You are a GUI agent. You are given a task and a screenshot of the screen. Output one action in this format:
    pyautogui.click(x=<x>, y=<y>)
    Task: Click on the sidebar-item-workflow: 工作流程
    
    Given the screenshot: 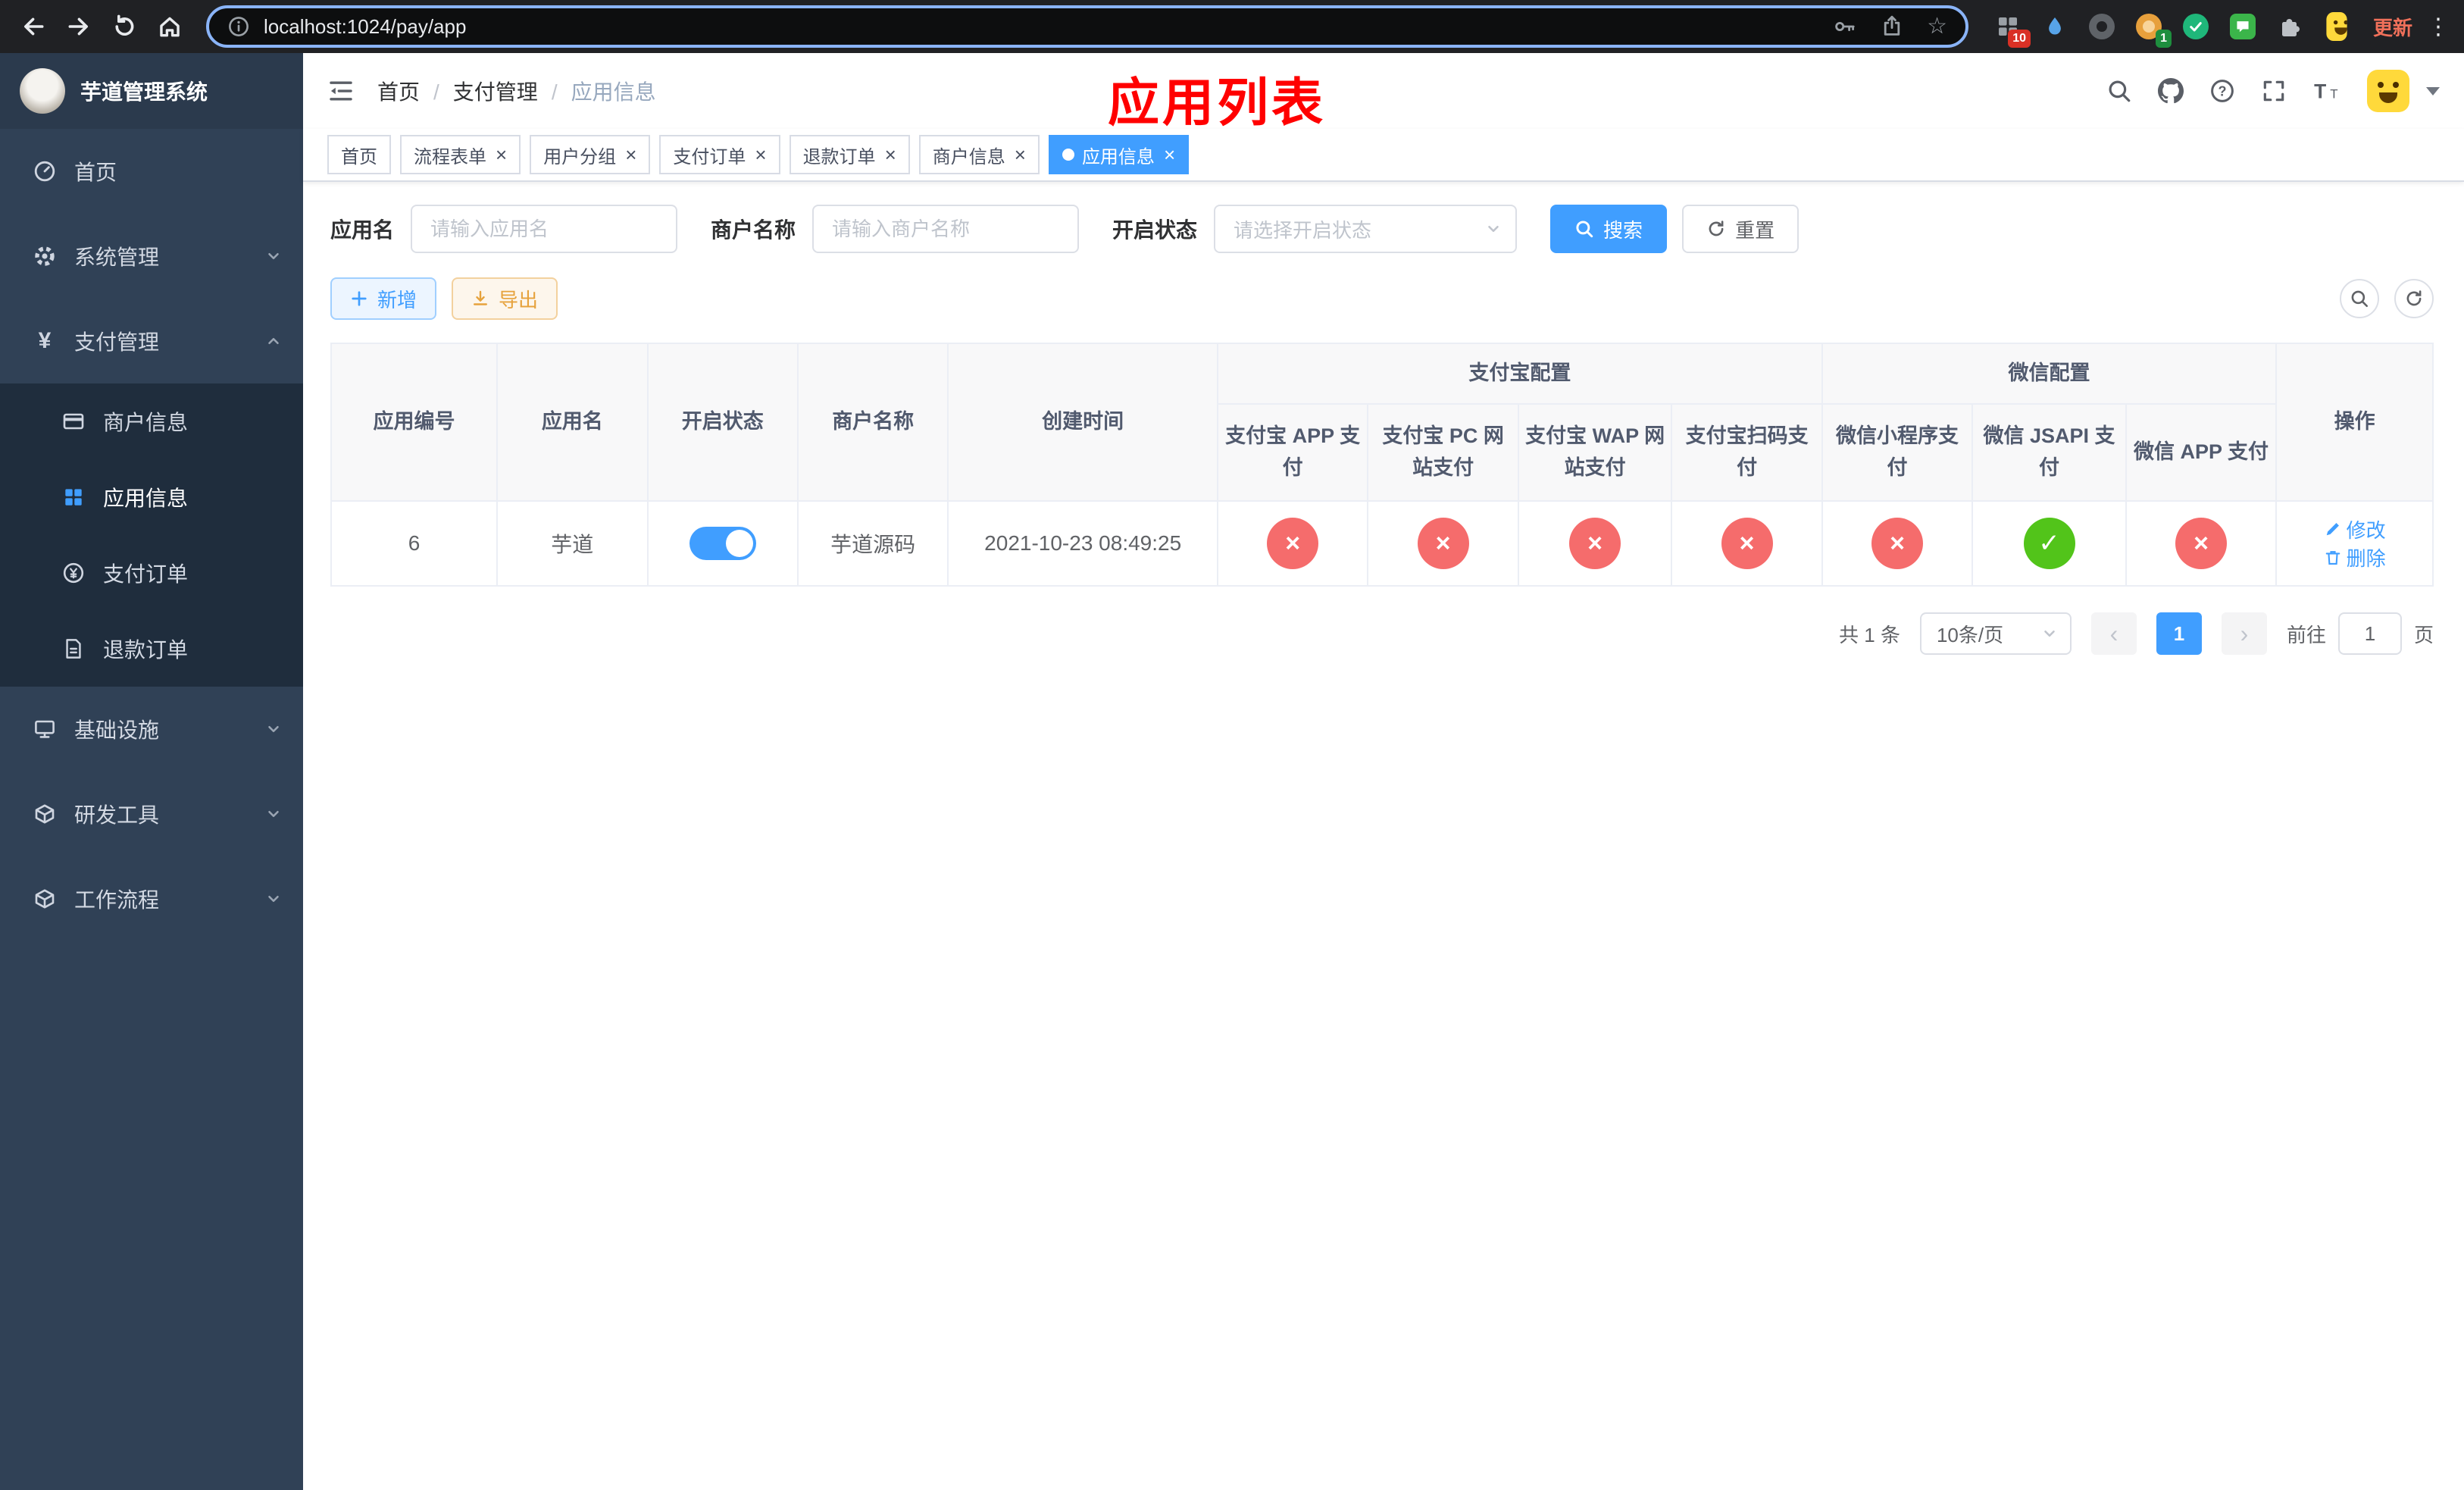 What is the action you would take?
    pyautogui.click(x=151, y=899)
    